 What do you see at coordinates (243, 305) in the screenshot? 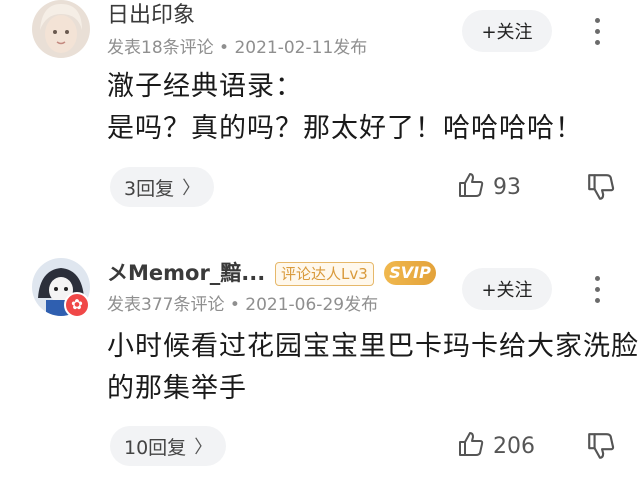
I see `comment-meta: 发表377条评论 • 2021-06-29发布` at bounding box center [243, 305].